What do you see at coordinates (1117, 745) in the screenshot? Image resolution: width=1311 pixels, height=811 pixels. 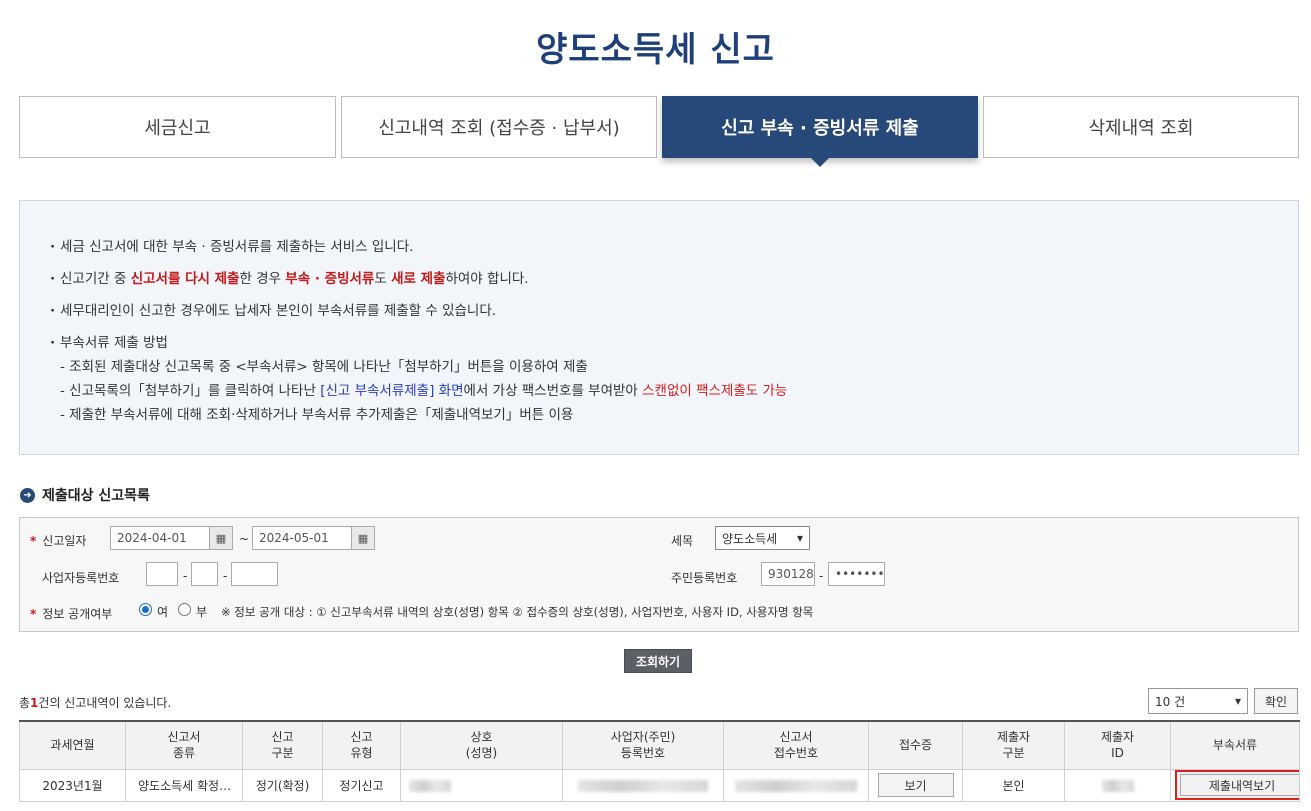 I see `col-header-submitter-id: 제출자 ID` at bounding box center [1117, 745].